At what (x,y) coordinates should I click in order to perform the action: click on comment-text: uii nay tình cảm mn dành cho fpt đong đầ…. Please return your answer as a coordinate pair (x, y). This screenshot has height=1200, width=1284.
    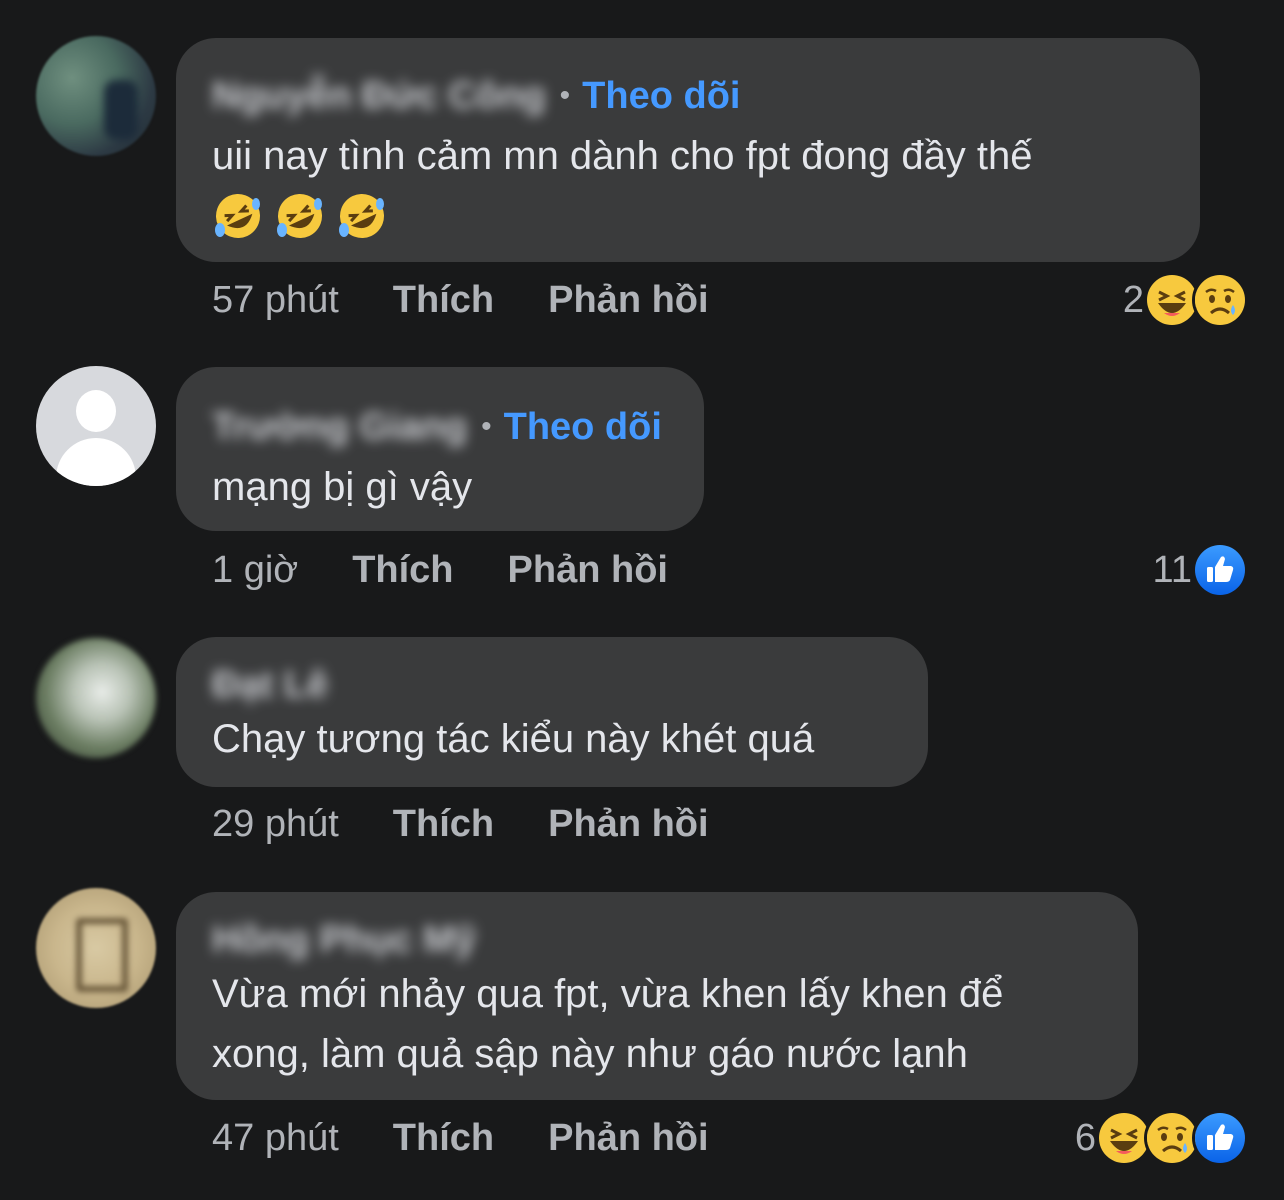
    Looking at the image, I should click on (622, 156).